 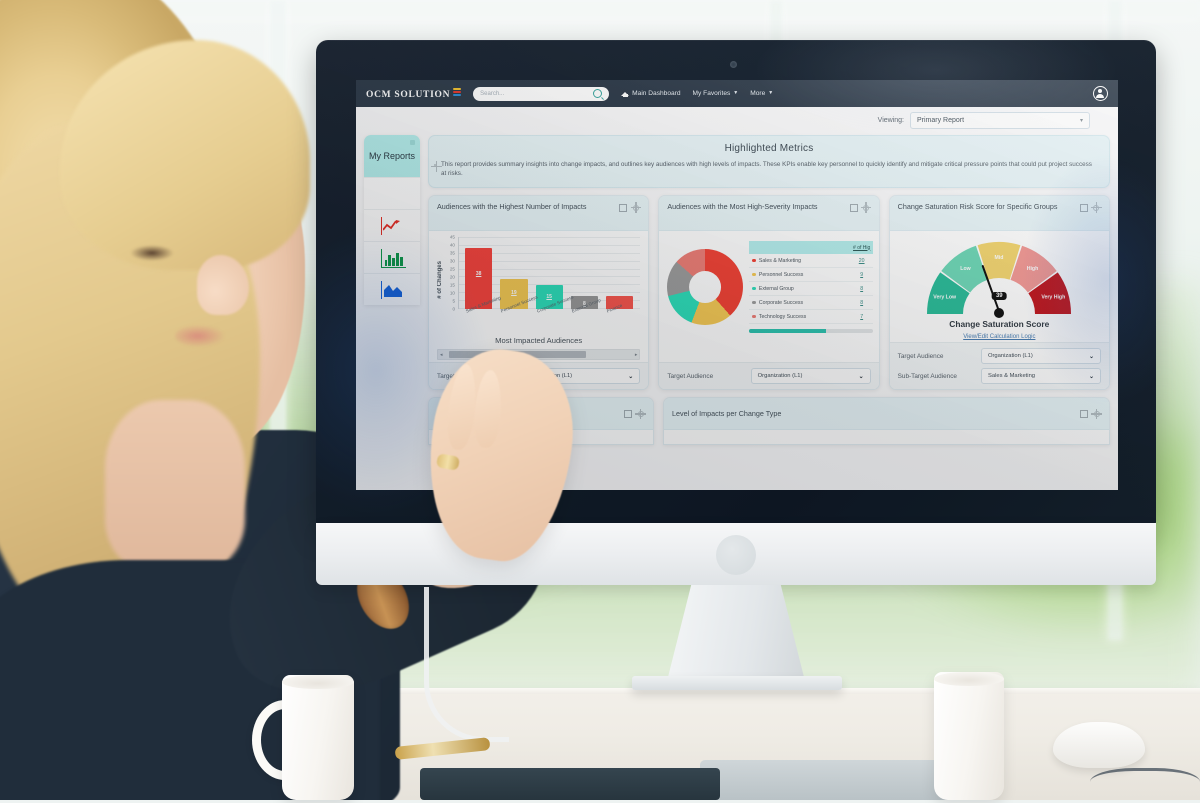 What do you see at coordinates (886, 414) in the screenshot?
I see `card-header: Level of Impacts per Change Type` at bounding box center [886, 414].